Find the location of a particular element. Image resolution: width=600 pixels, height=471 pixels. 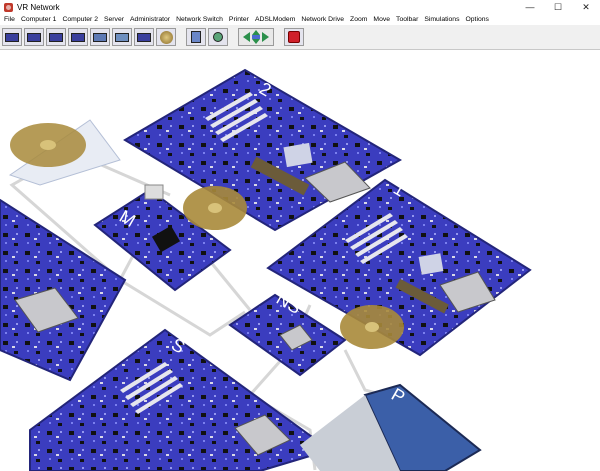

administrator-icon is located at coordinates (78, 37).